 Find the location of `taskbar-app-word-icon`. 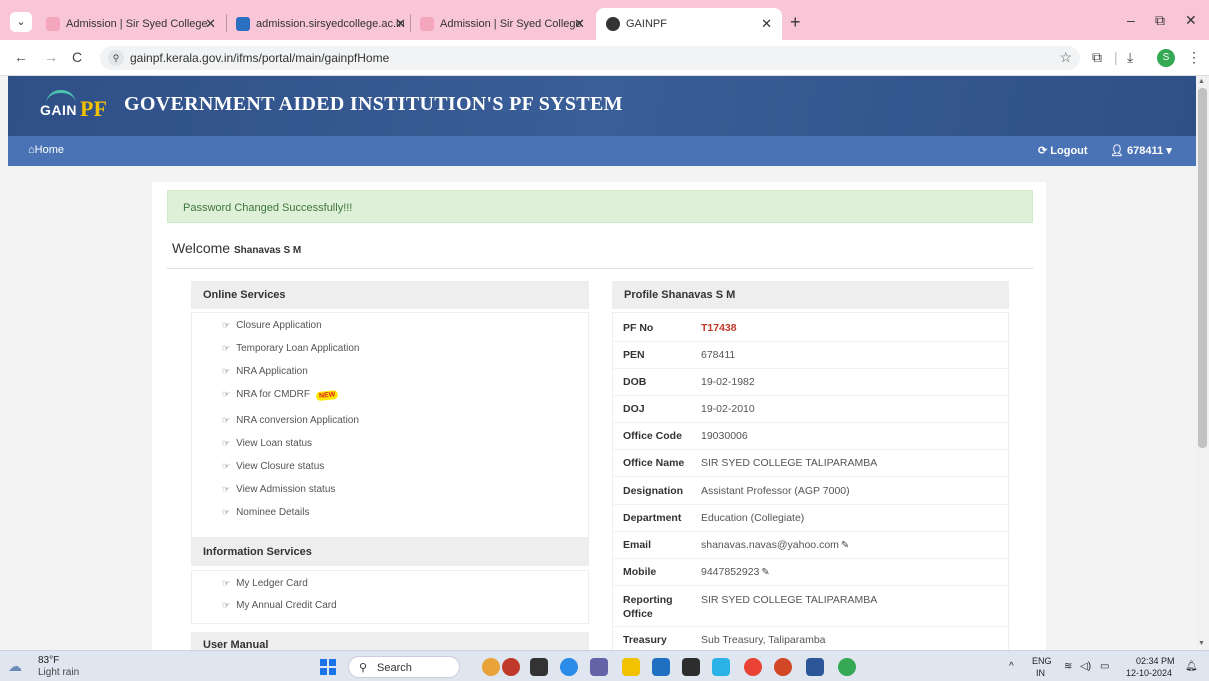

taskbar-app-word-icon is located at coordinates (815, 667).